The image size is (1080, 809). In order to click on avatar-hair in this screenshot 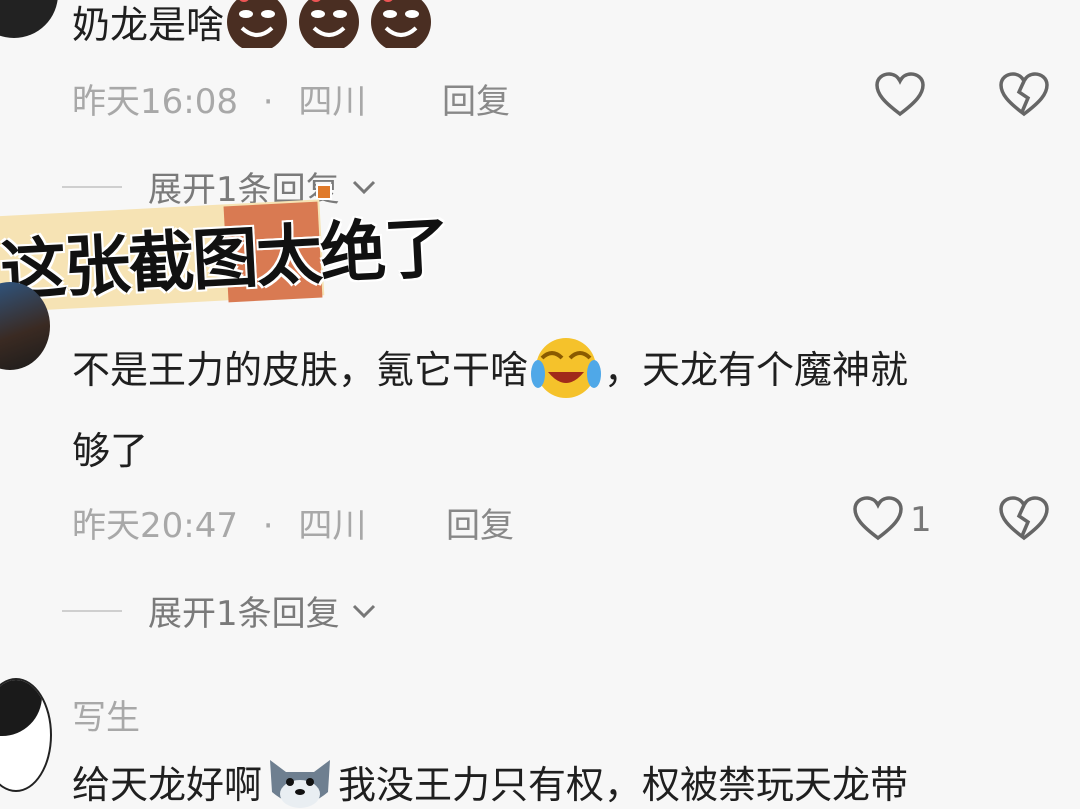, I will do `click(21, 708)`.